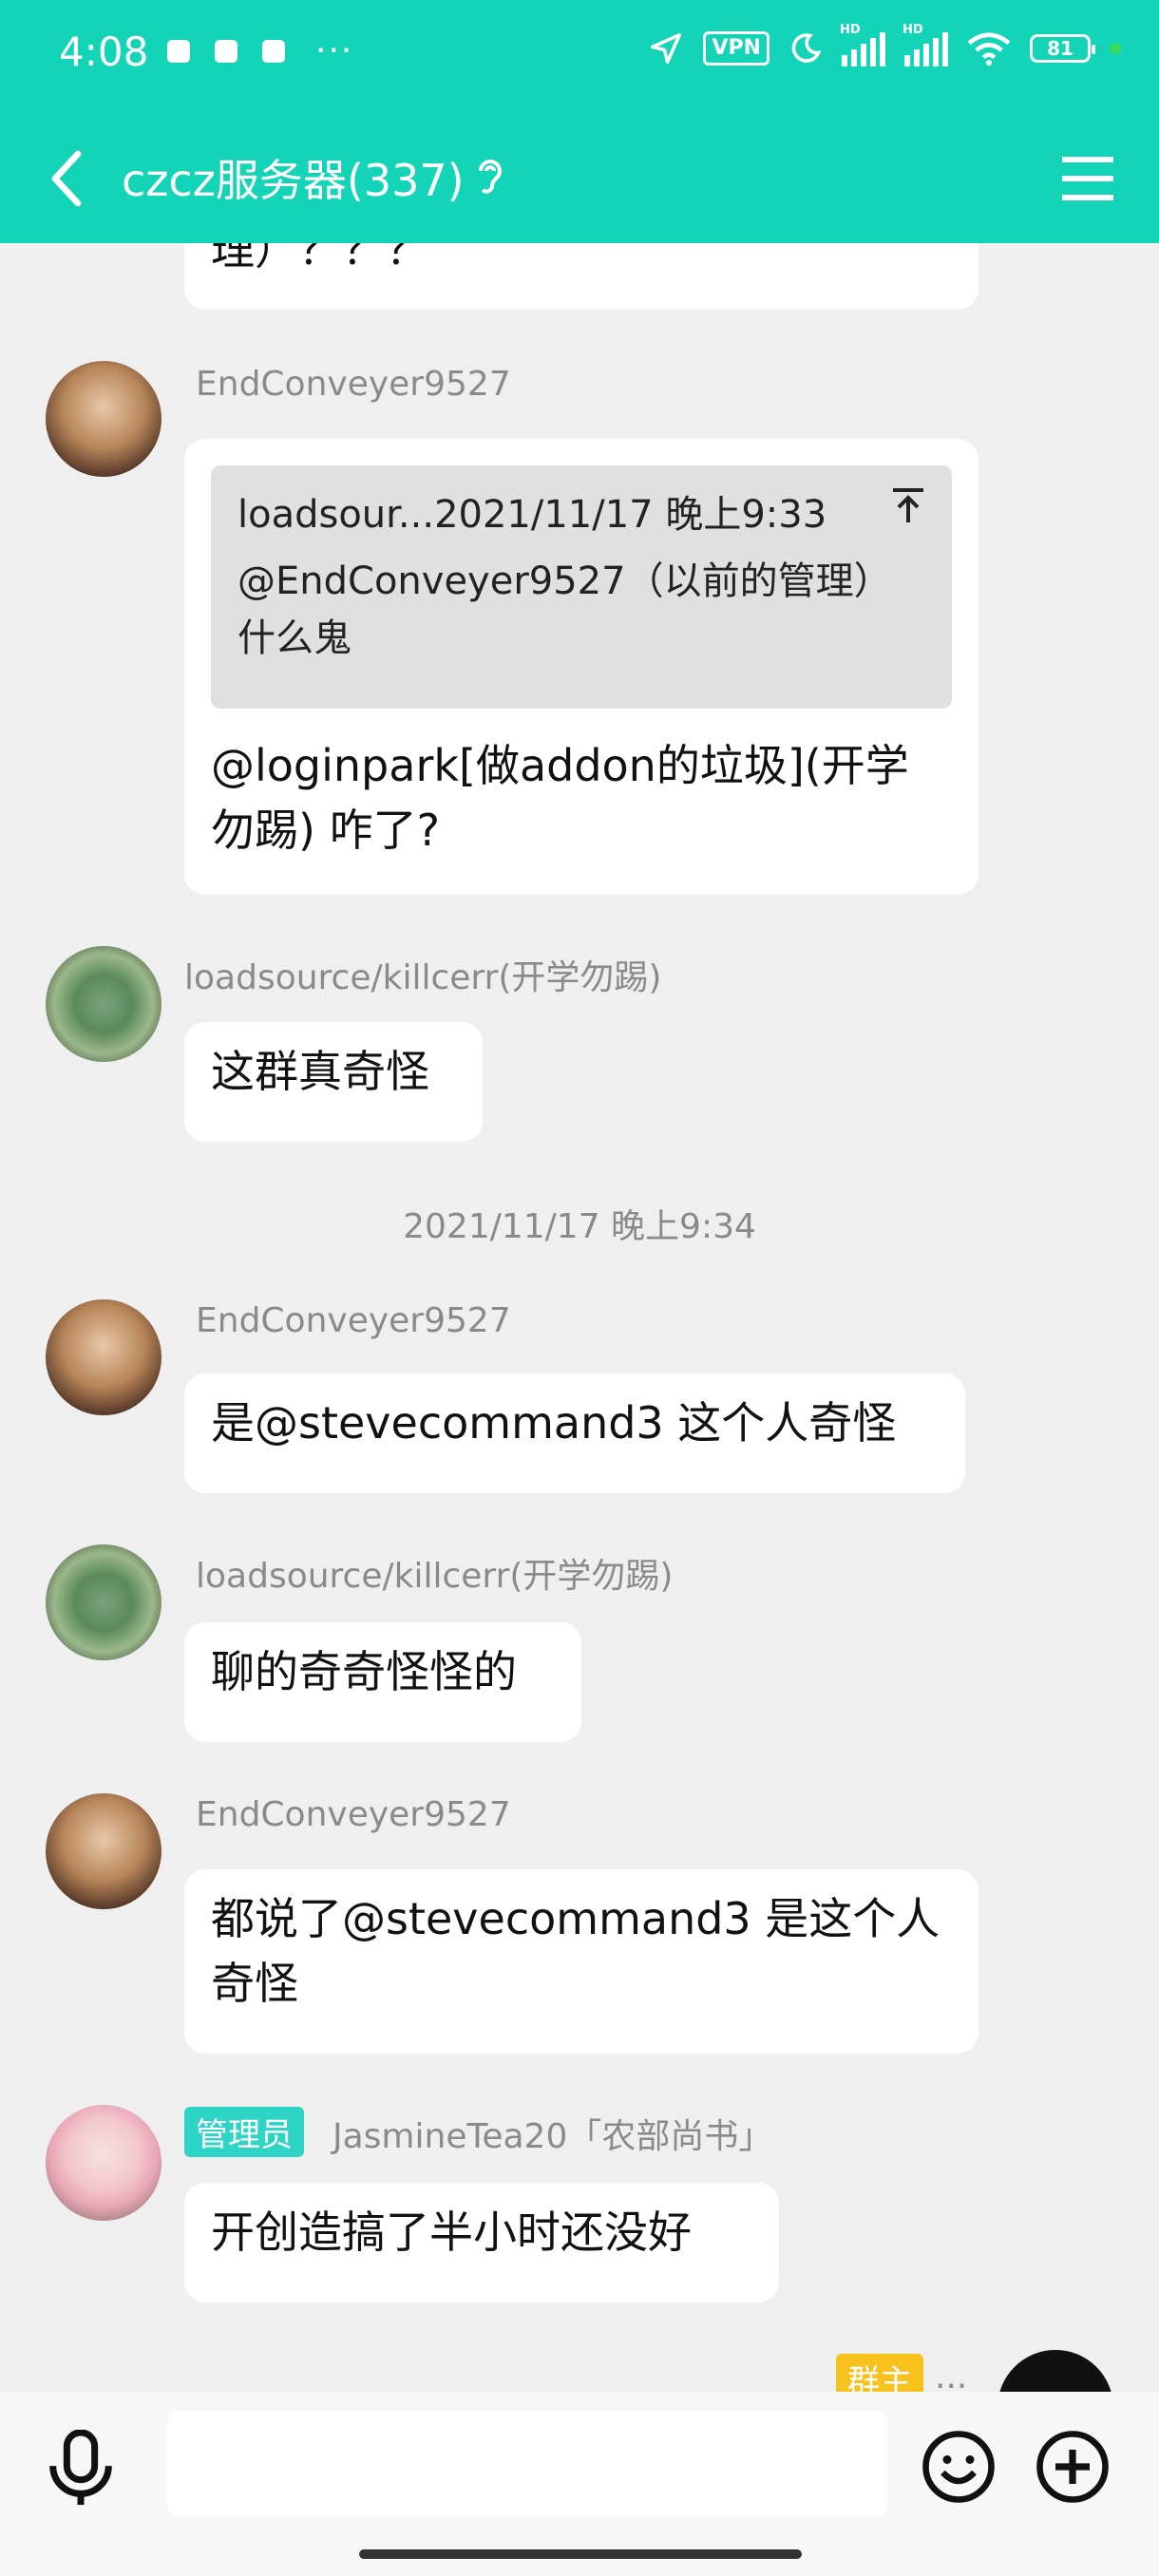  I want to click on message-text: 聊的奇奇怪怪的, so click(364, 1671).